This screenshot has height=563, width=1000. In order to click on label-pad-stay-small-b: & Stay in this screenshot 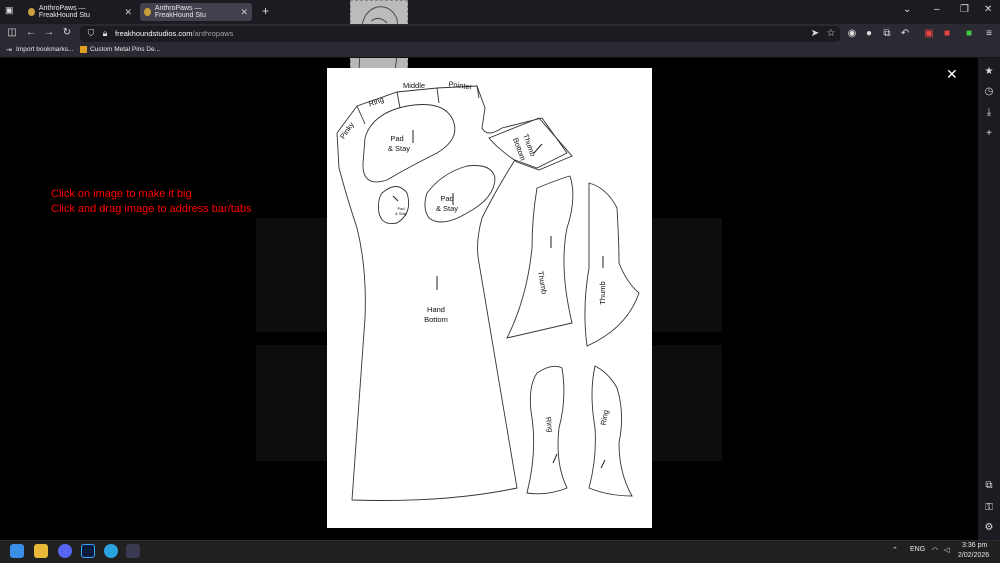, I will do `click(401, 213)`.